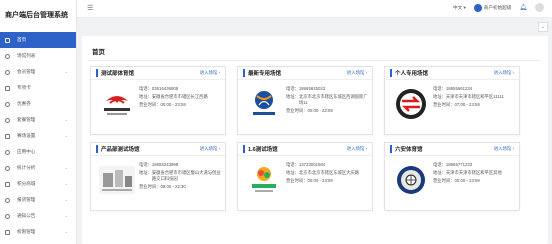  Describe the element at coordinates (98, 52) in the screenshot. I see `page-title: 首页` at that location.